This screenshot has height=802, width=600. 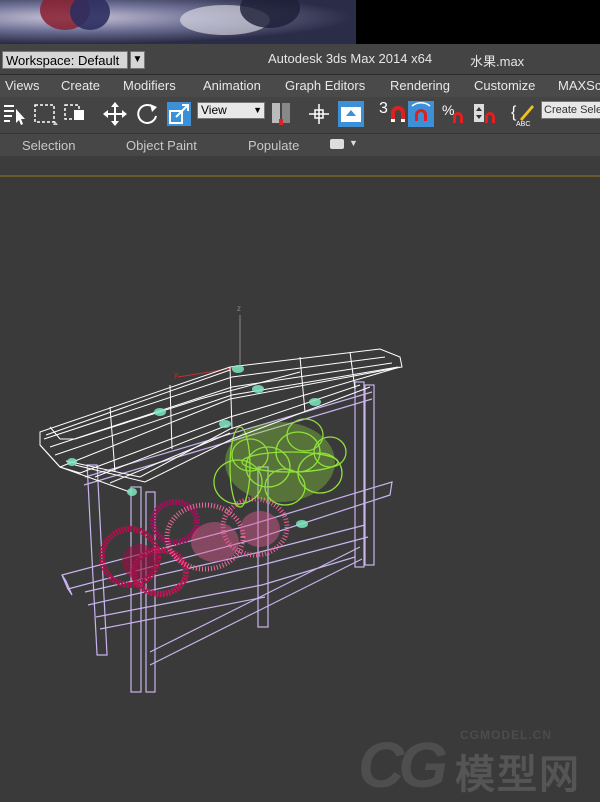 I want to click on svg-text: ABC, so click(x=523, y=124).